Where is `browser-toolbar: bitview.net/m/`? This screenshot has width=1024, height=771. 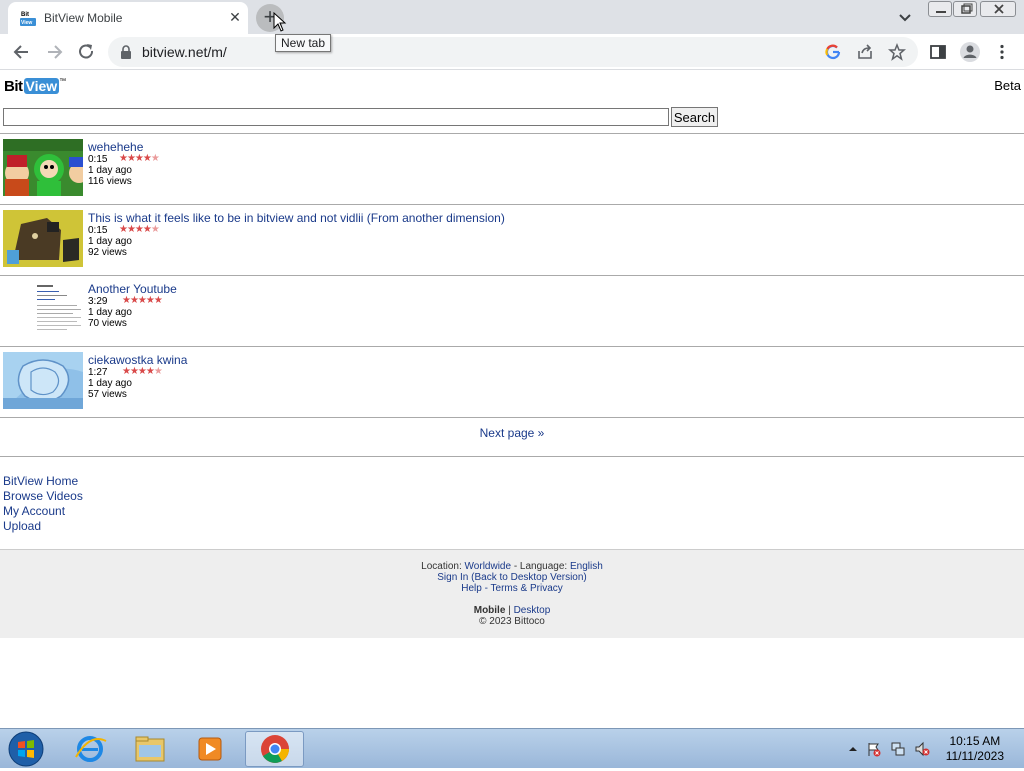
browser-toolbar: bitview.net/m/ is located at coordinates (512, 52).